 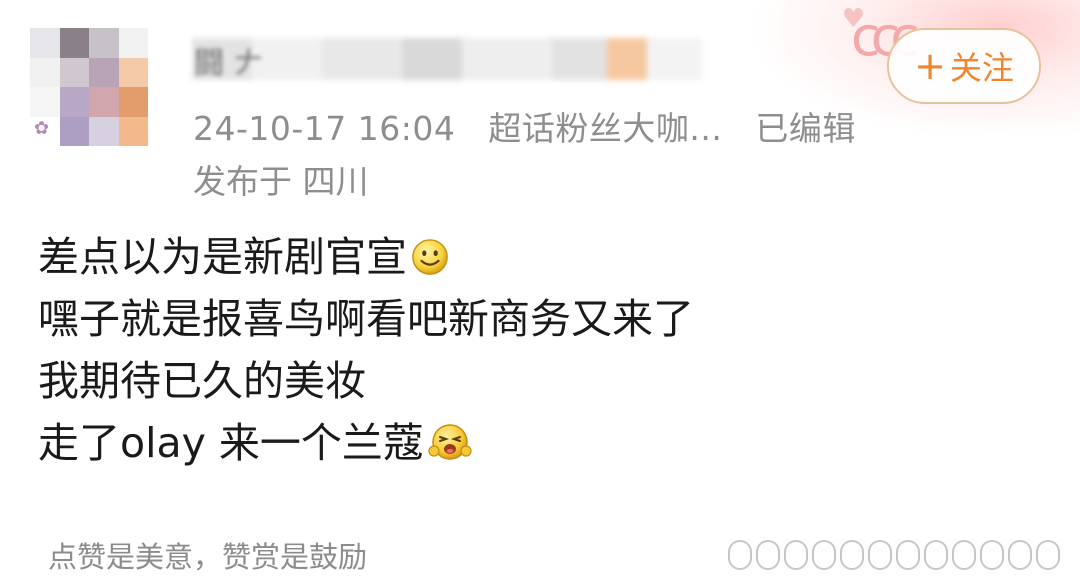 What do you see at coordinates (930, 66) in the screenshot?
I see `plus-icon: +` at bounding box center [930, 66].